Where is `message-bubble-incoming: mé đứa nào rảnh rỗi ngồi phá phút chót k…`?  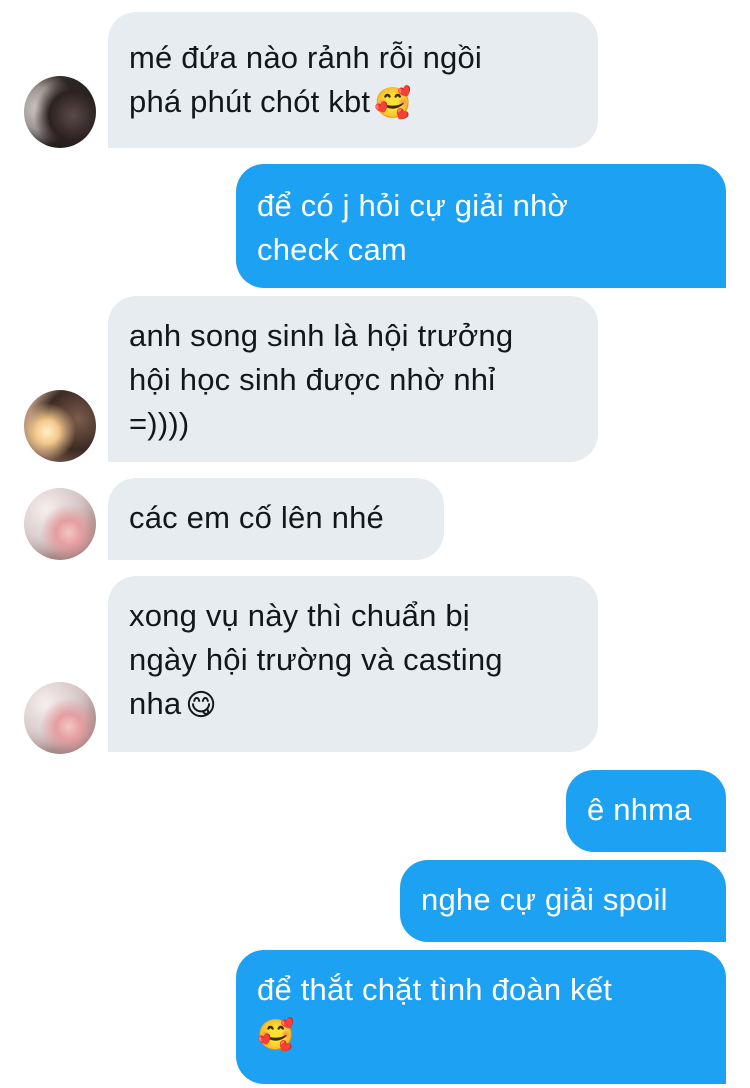
message-bubble-incoming: mé đứa nào rảnh rỗi ngồi phá phút chót k… is located at coordinates (353, 80).